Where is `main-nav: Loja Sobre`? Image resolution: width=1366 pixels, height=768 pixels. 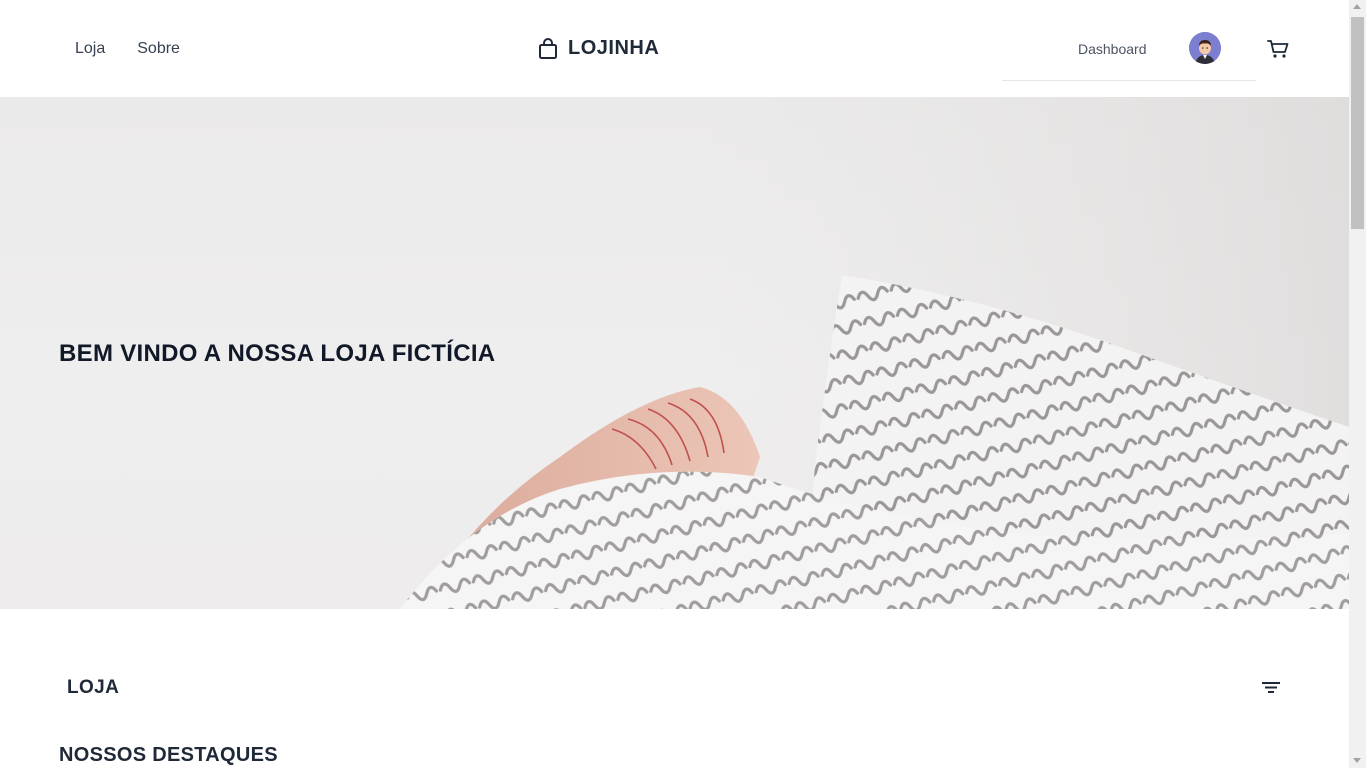 main-nav: Loja Sobre is located at coordinates (127, 49).